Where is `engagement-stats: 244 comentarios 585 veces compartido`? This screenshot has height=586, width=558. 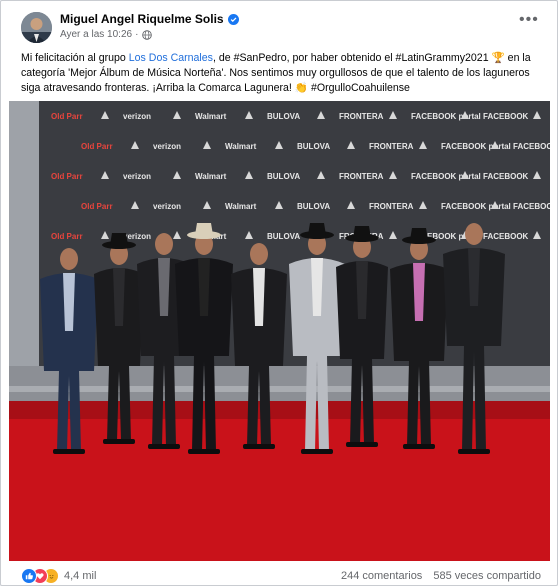 engagement-stats: 244 comentarios 585 veces compartido is located at coordinates (441, 576).